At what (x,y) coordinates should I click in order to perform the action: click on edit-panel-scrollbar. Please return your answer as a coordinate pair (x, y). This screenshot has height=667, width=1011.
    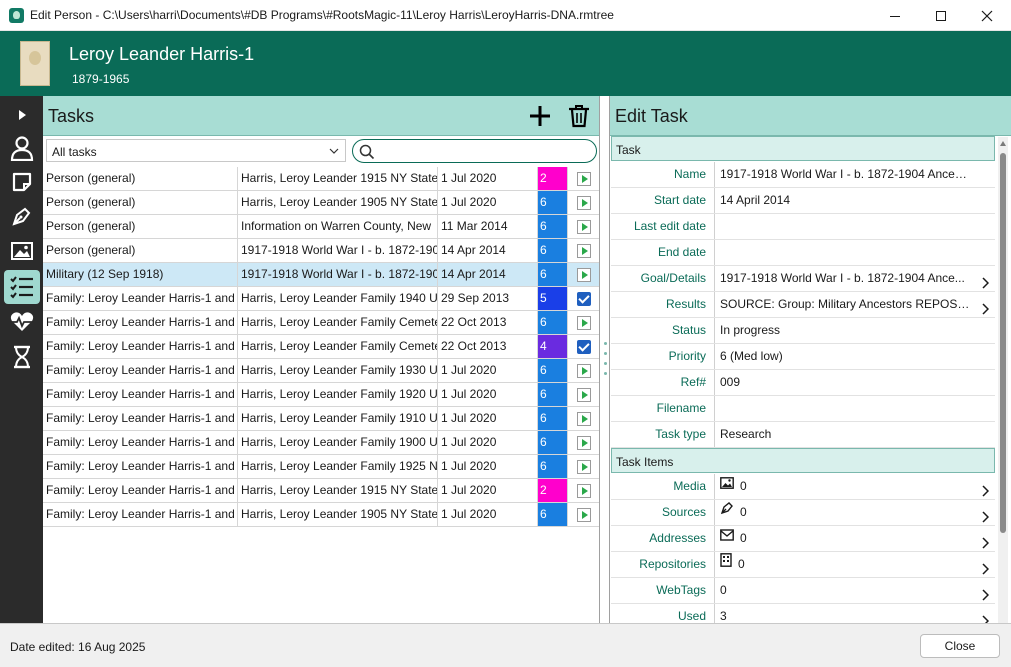
    Looking at the image, I should click on (1003, 380).